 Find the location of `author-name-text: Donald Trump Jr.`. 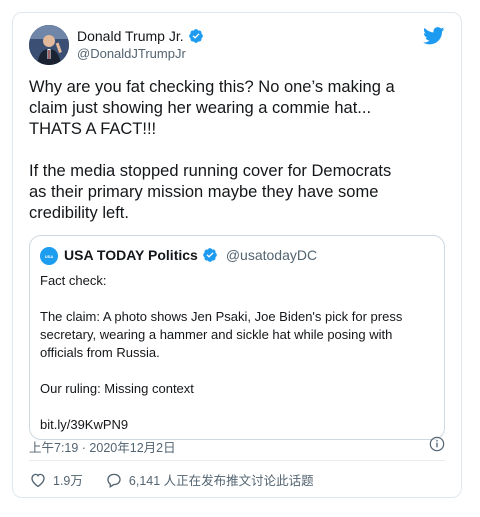

author-name-text: Donald Trump Jr. is located at coordinates (130, 36).